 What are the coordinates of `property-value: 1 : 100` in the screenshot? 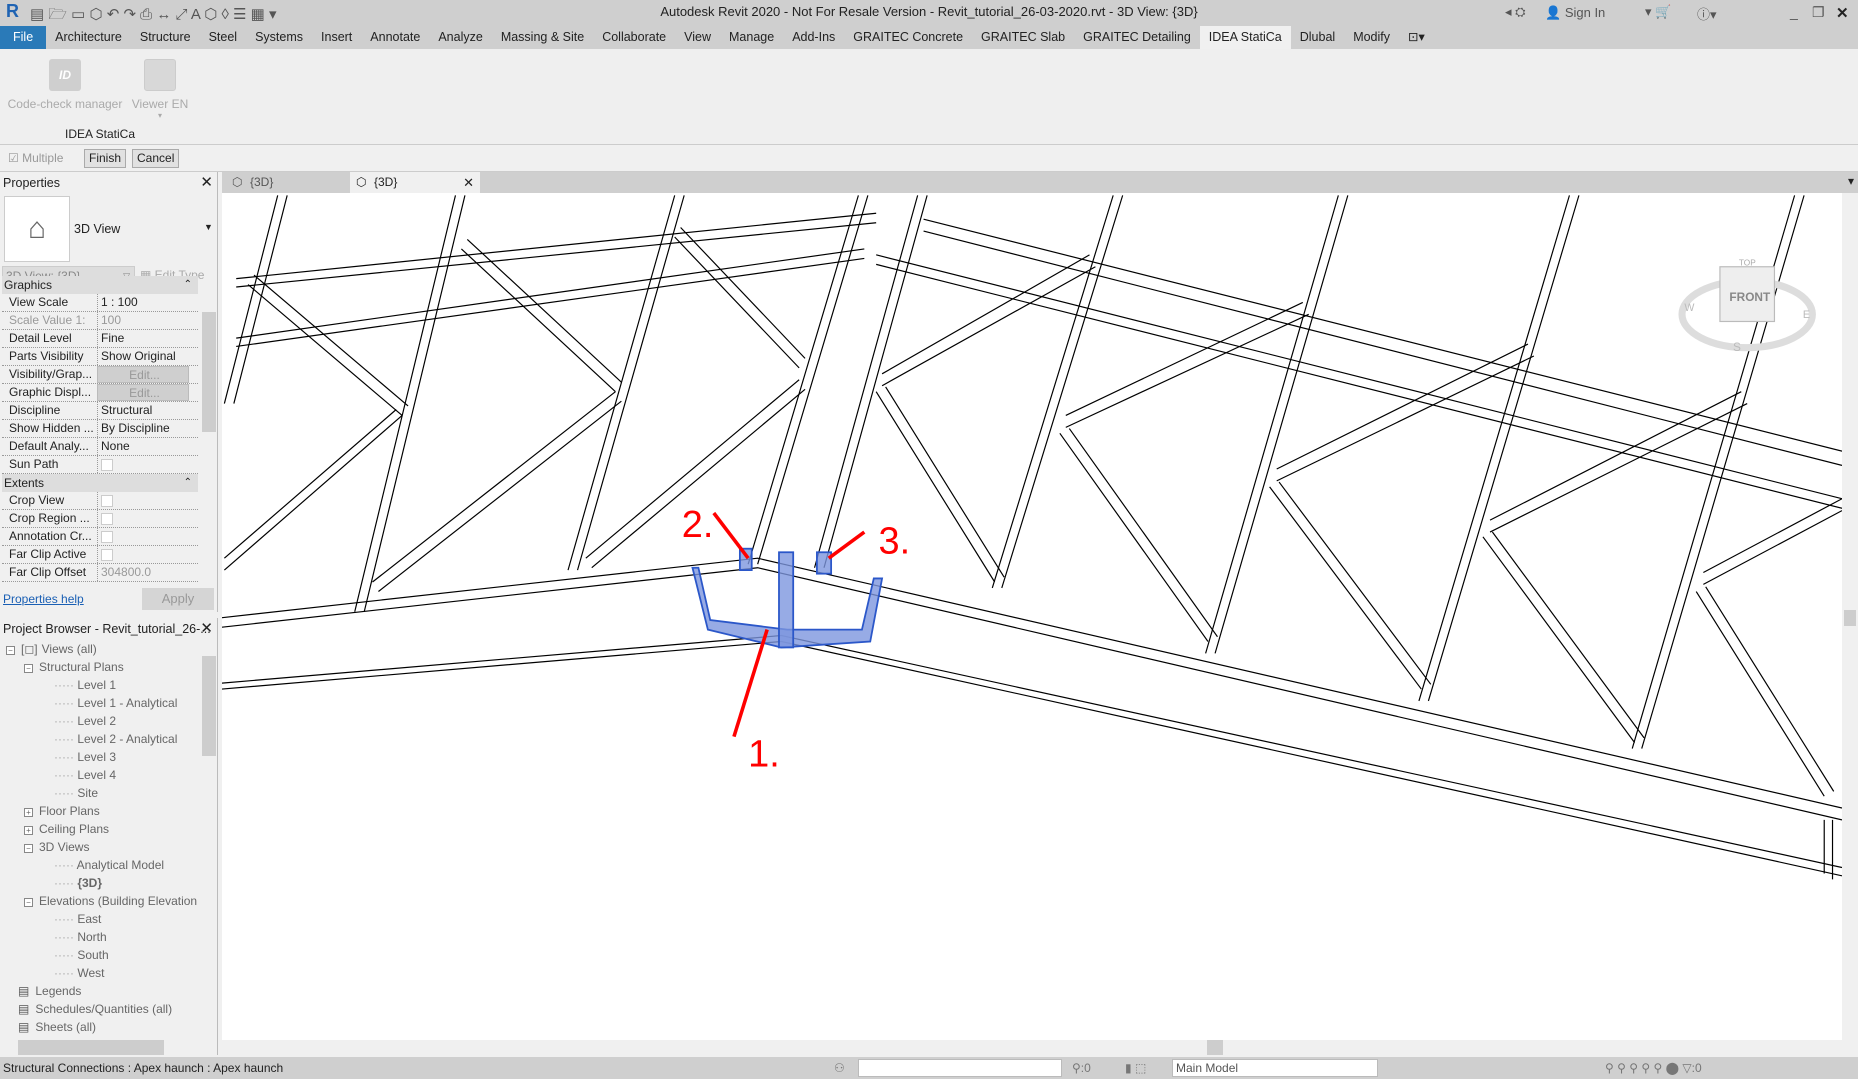 It's located at (143, 302).